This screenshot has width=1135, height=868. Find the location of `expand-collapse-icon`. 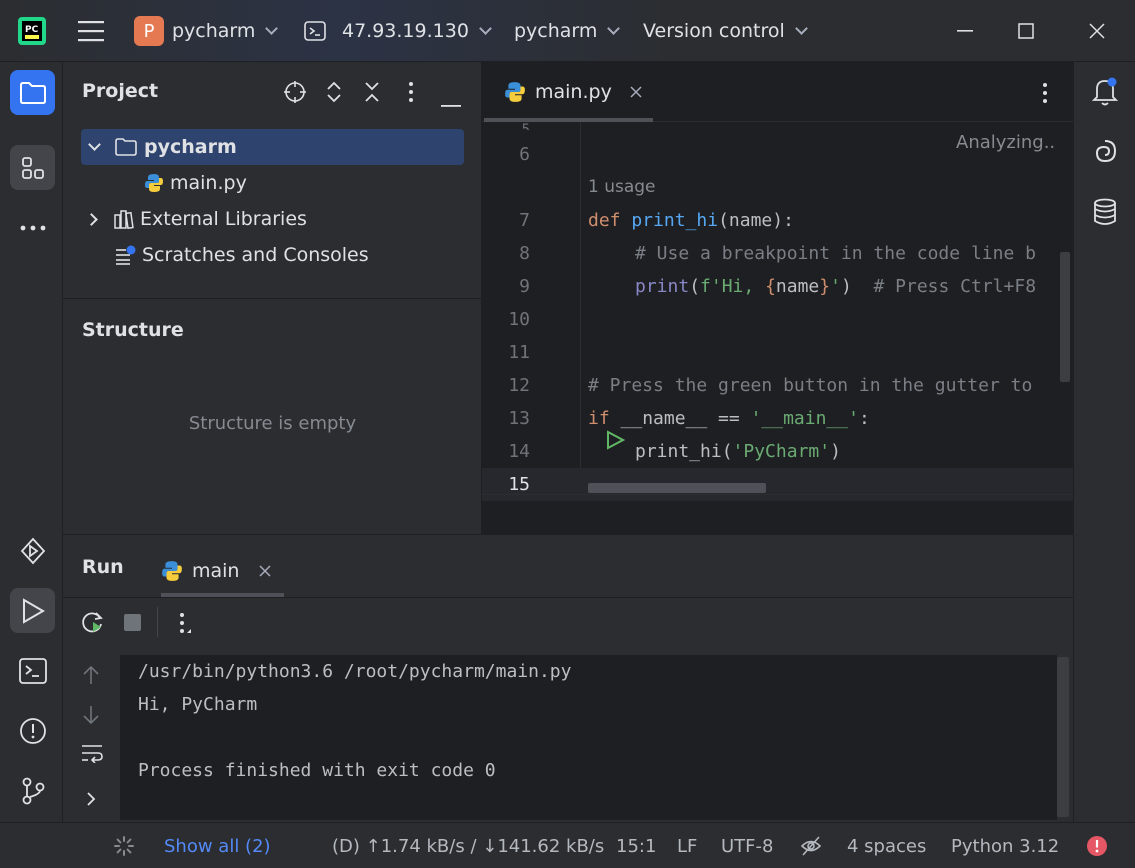

expand-collapse-icon is located at coordinates (334, 94).